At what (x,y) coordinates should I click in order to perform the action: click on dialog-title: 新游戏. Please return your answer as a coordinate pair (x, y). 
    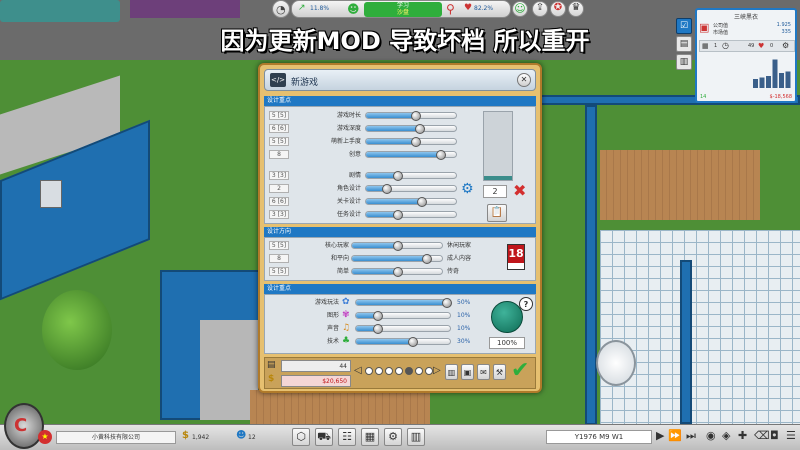
    Looking at the image, I should click on (305, 83).